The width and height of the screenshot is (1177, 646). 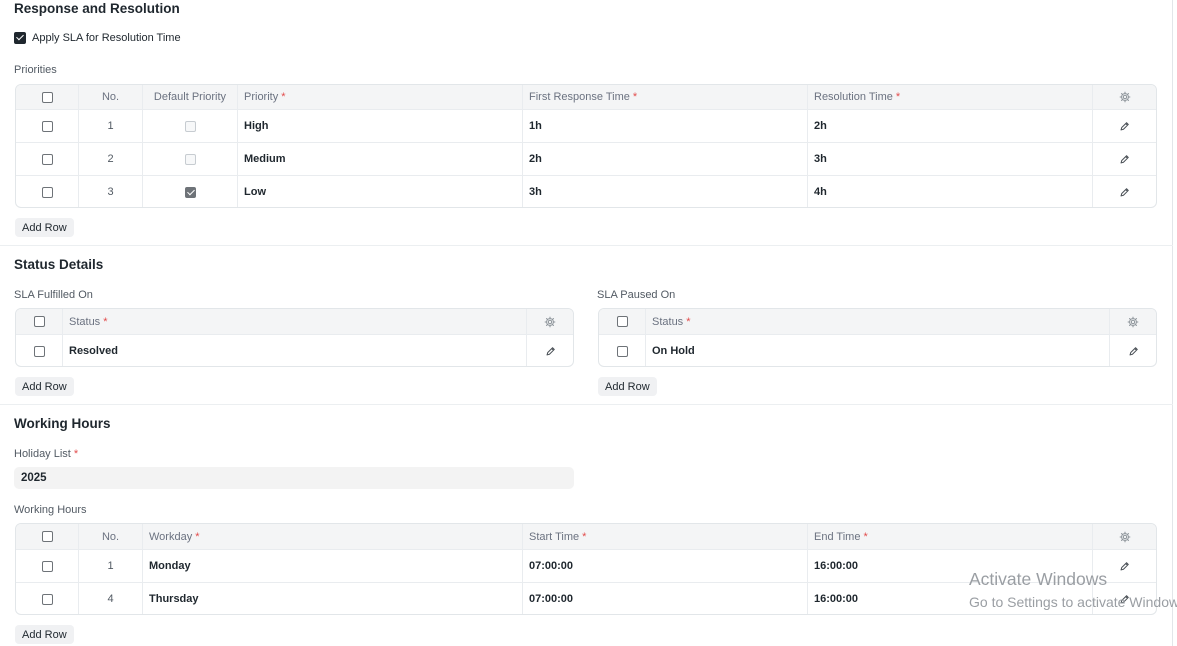 What do you see at coordinates (820, 159) in the screenshot?
I see `resolution-value: 3h` at bounding box center [820, 159].